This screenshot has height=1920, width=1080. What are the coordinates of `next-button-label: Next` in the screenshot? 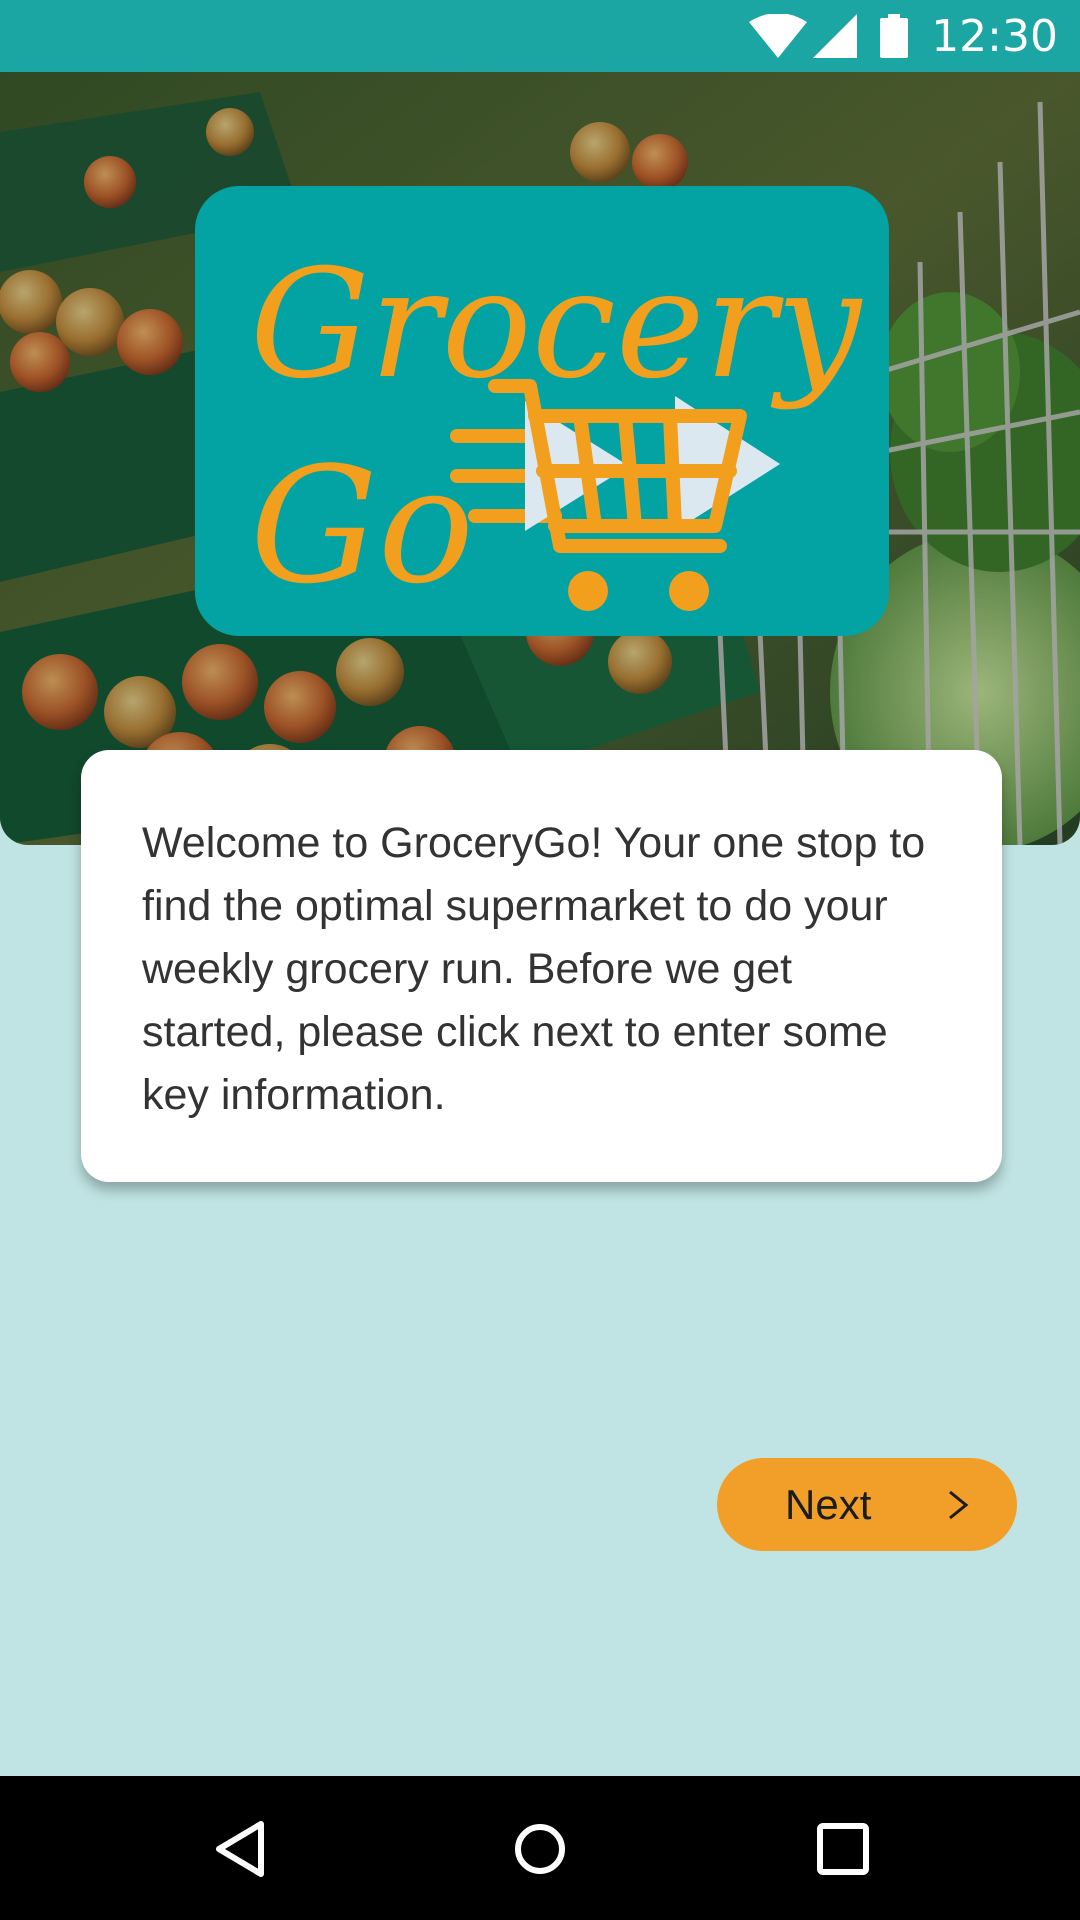 It's located at (828, 1504).